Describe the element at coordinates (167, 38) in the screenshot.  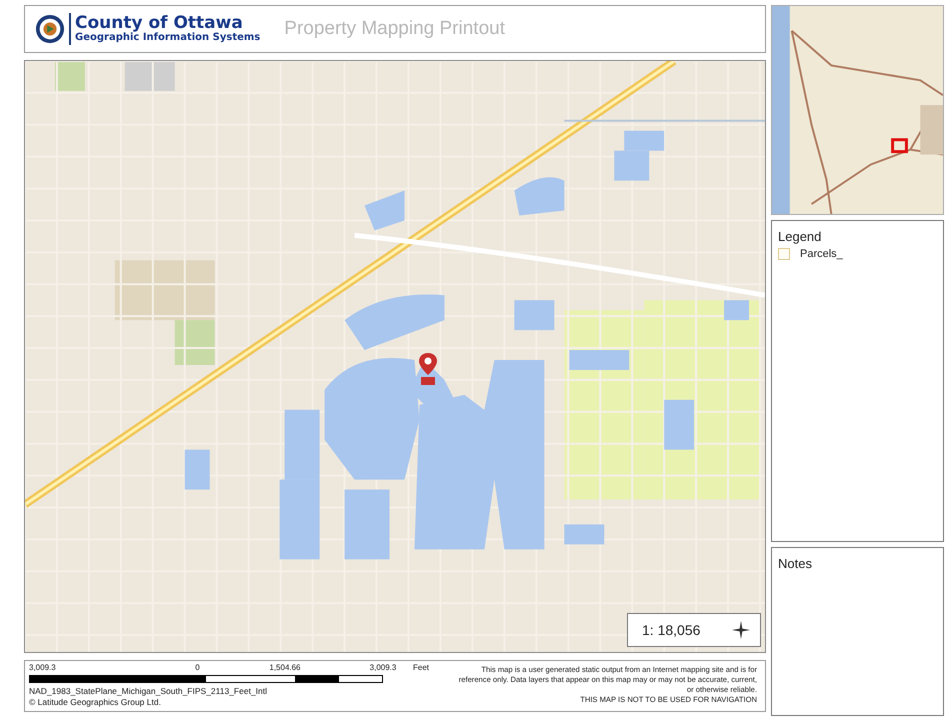
I see `org-subtitle: Geographic Information Systems` at that location.